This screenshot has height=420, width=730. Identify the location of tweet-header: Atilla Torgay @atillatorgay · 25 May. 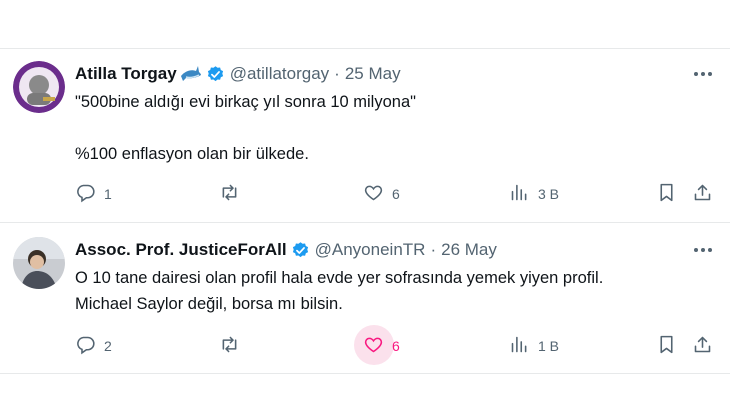
(238, 74).